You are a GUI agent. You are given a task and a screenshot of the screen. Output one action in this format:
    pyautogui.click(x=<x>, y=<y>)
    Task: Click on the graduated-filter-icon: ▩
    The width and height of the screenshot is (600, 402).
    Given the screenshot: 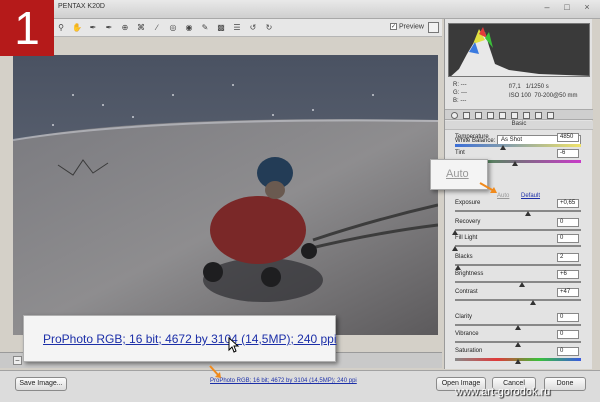 What is the action you would take?
    pyautogui.click(x=221, y=28)
    